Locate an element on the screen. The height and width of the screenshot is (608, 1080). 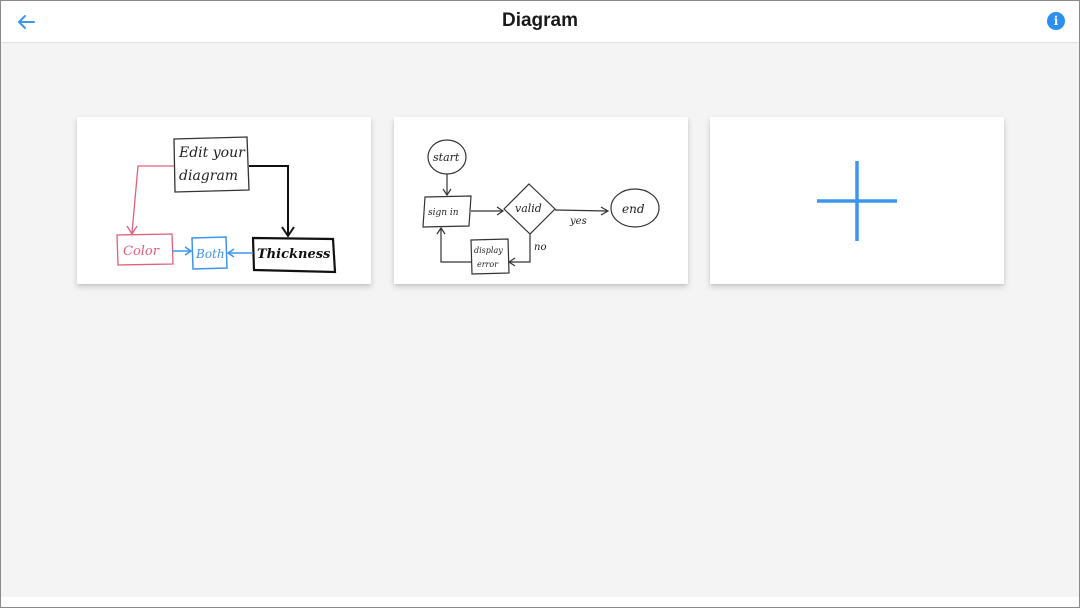
plus-icon is located at coordinates (857, 201).